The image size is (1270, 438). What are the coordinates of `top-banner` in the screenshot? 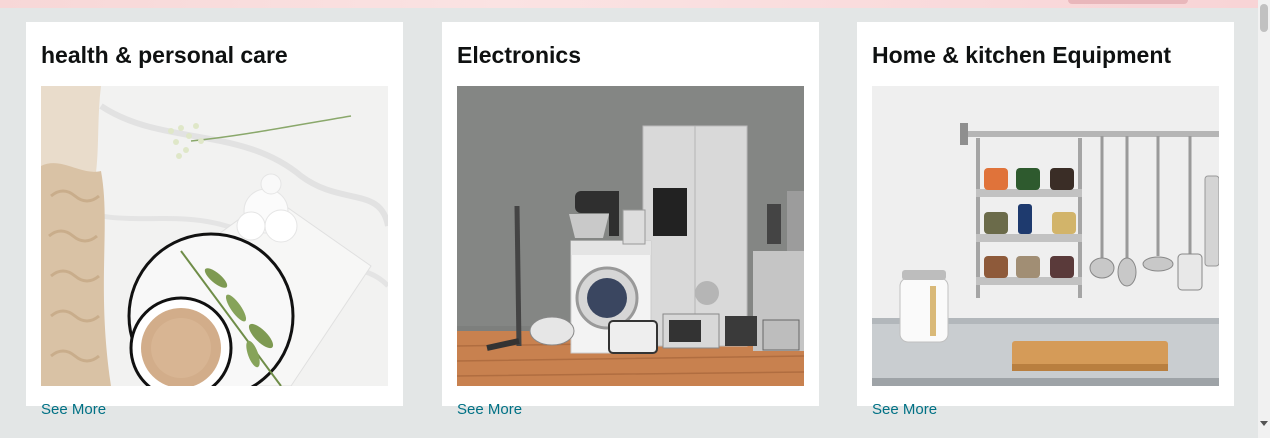 It's located at (629, 4).